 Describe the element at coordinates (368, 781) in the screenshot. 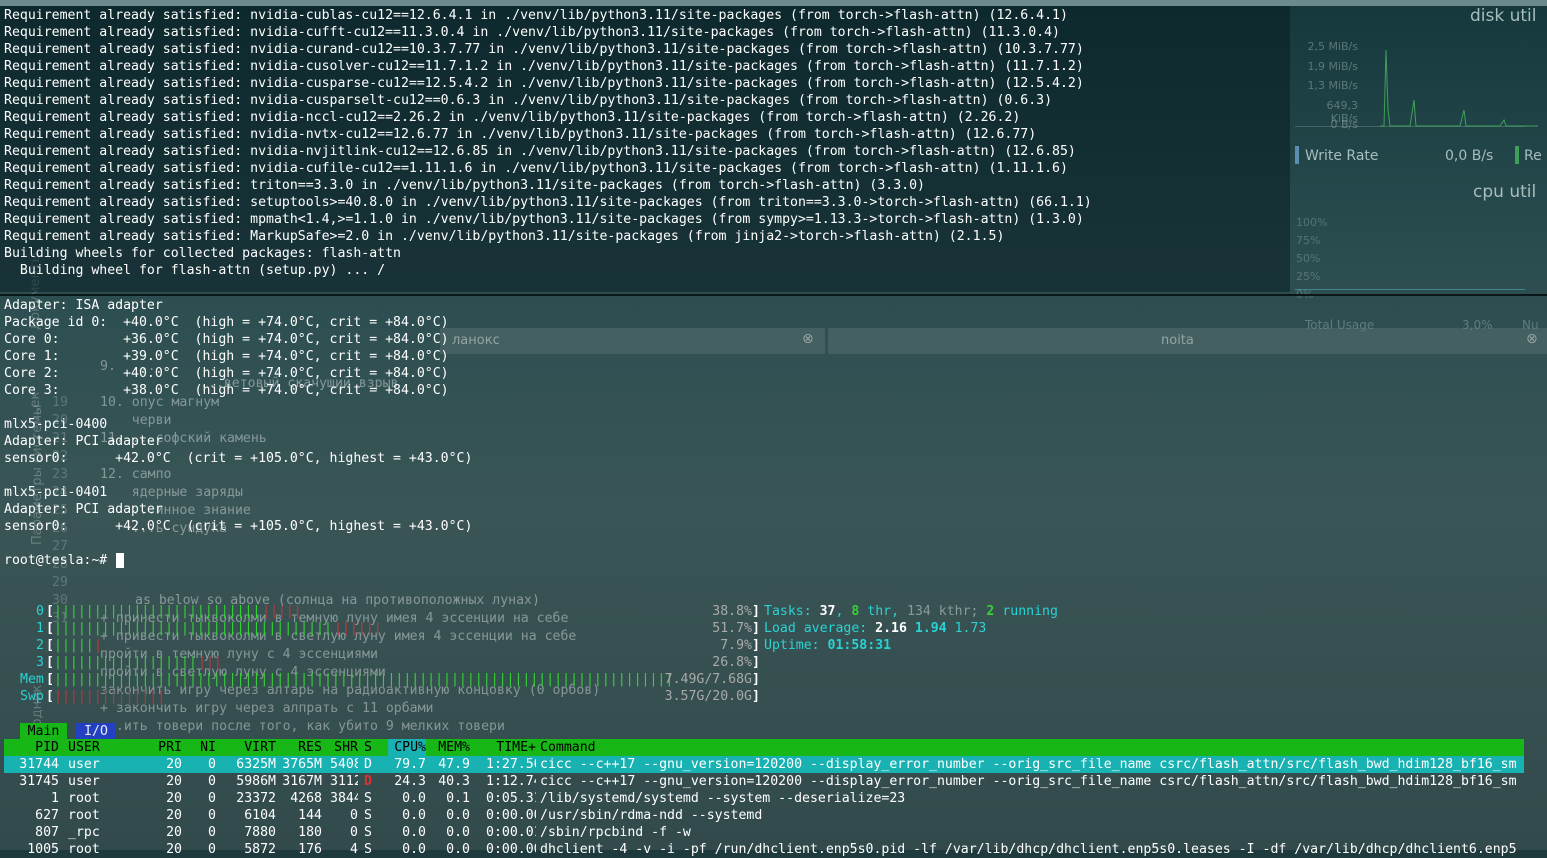

I see `cell-s: D` at that location.